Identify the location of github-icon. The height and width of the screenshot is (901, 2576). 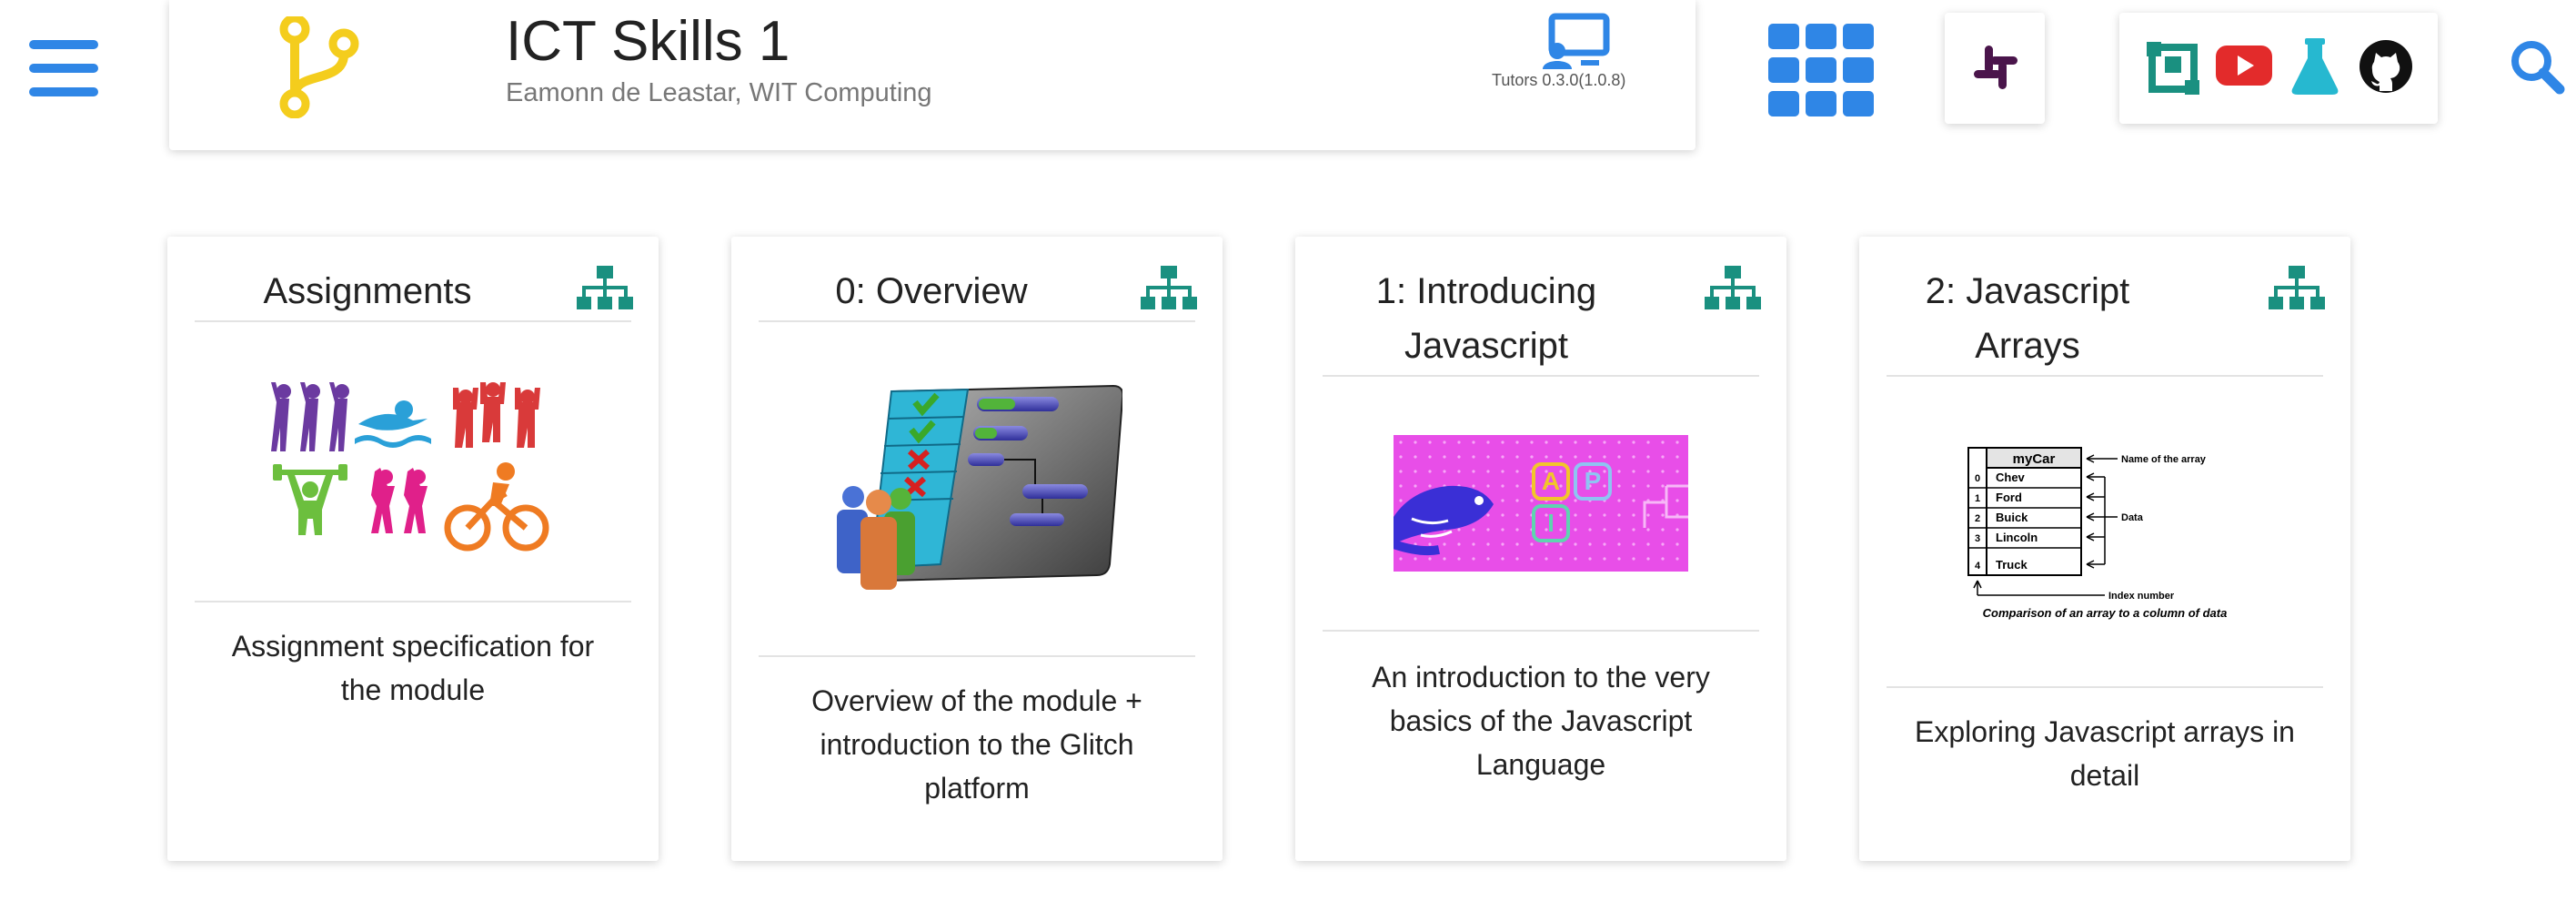
(2386, 66).